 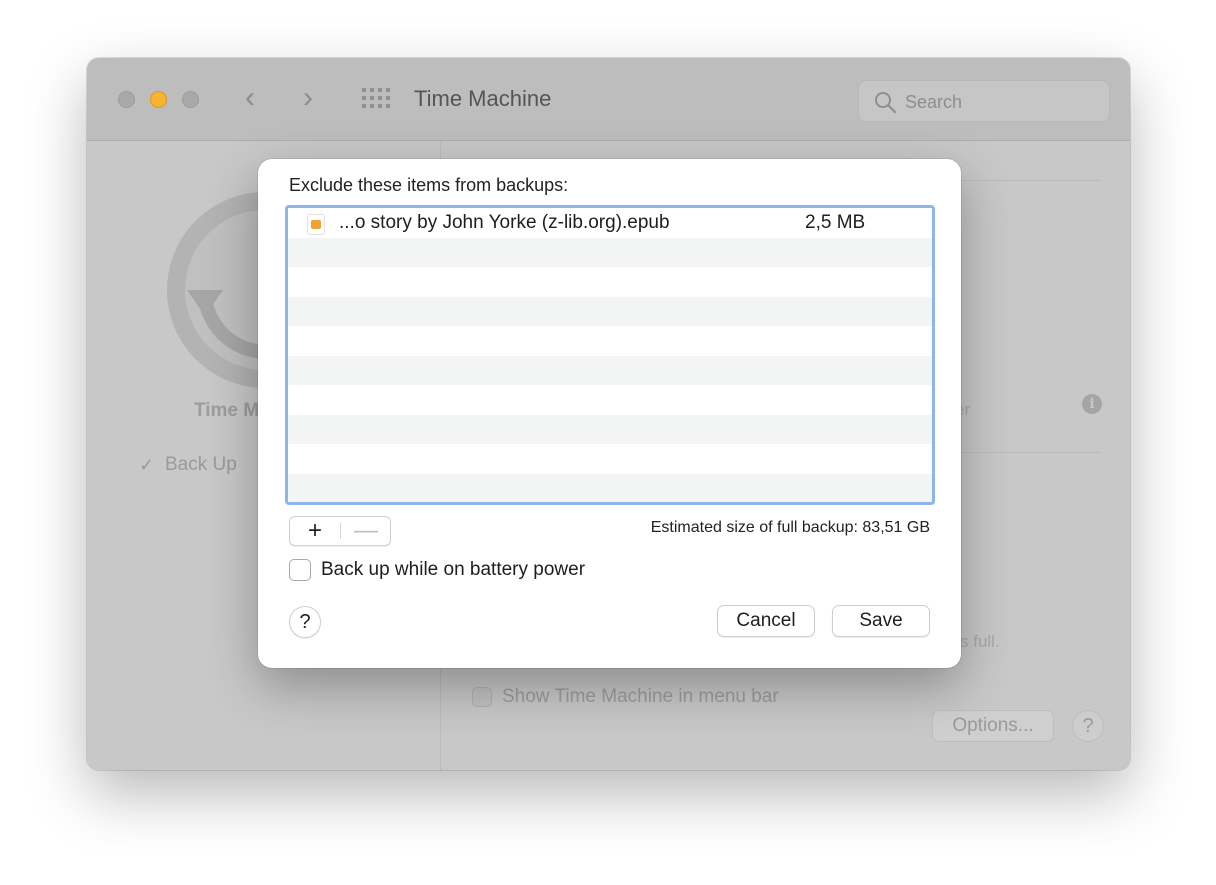 I want to click on search-input, so click(x=1000, y=102).